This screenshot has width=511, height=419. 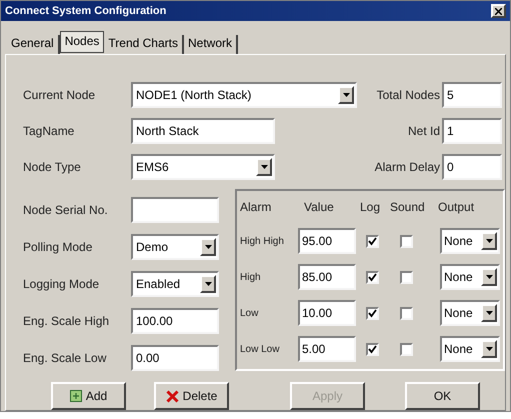 What do you see at coordinates (191, 396) in the screenshot?
I see `delete-button: Delete` at bounding box center [191, 396].